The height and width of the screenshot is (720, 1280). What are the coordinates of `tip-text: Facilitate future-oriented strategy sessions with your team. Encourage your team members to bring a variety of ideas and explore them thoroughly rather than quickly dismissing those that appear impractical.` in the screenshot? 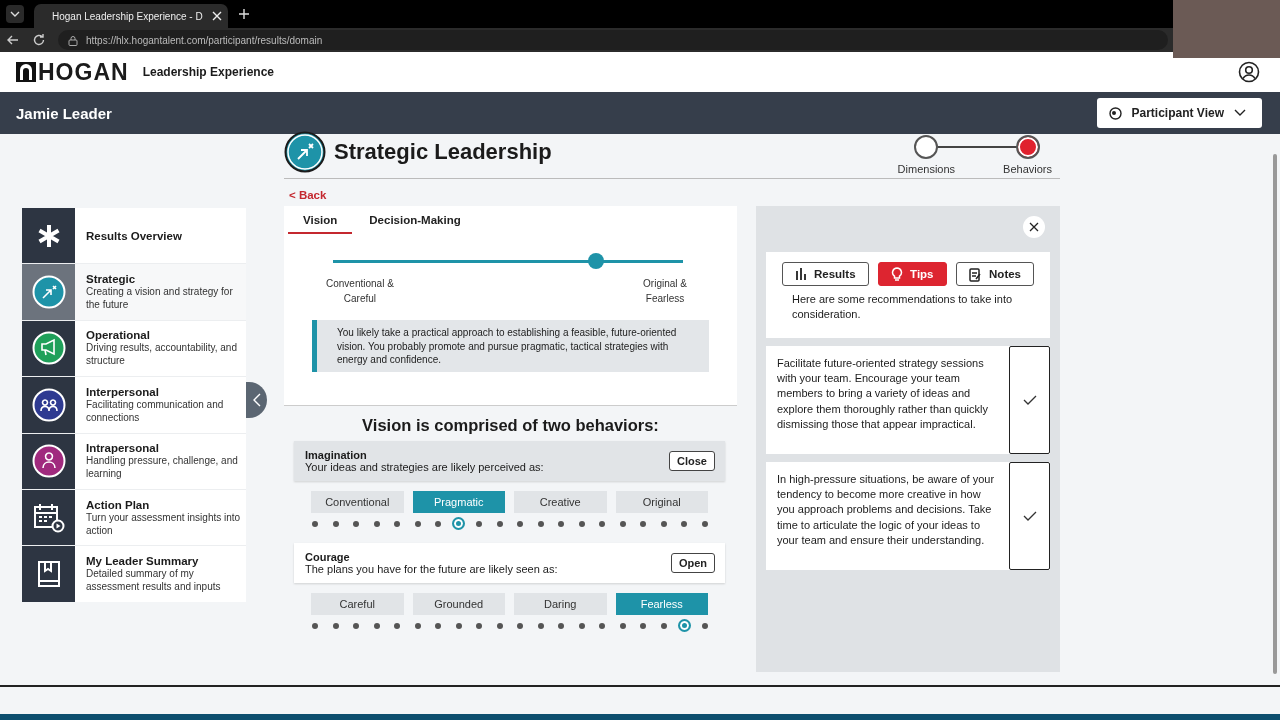 It's located at (882, 394).